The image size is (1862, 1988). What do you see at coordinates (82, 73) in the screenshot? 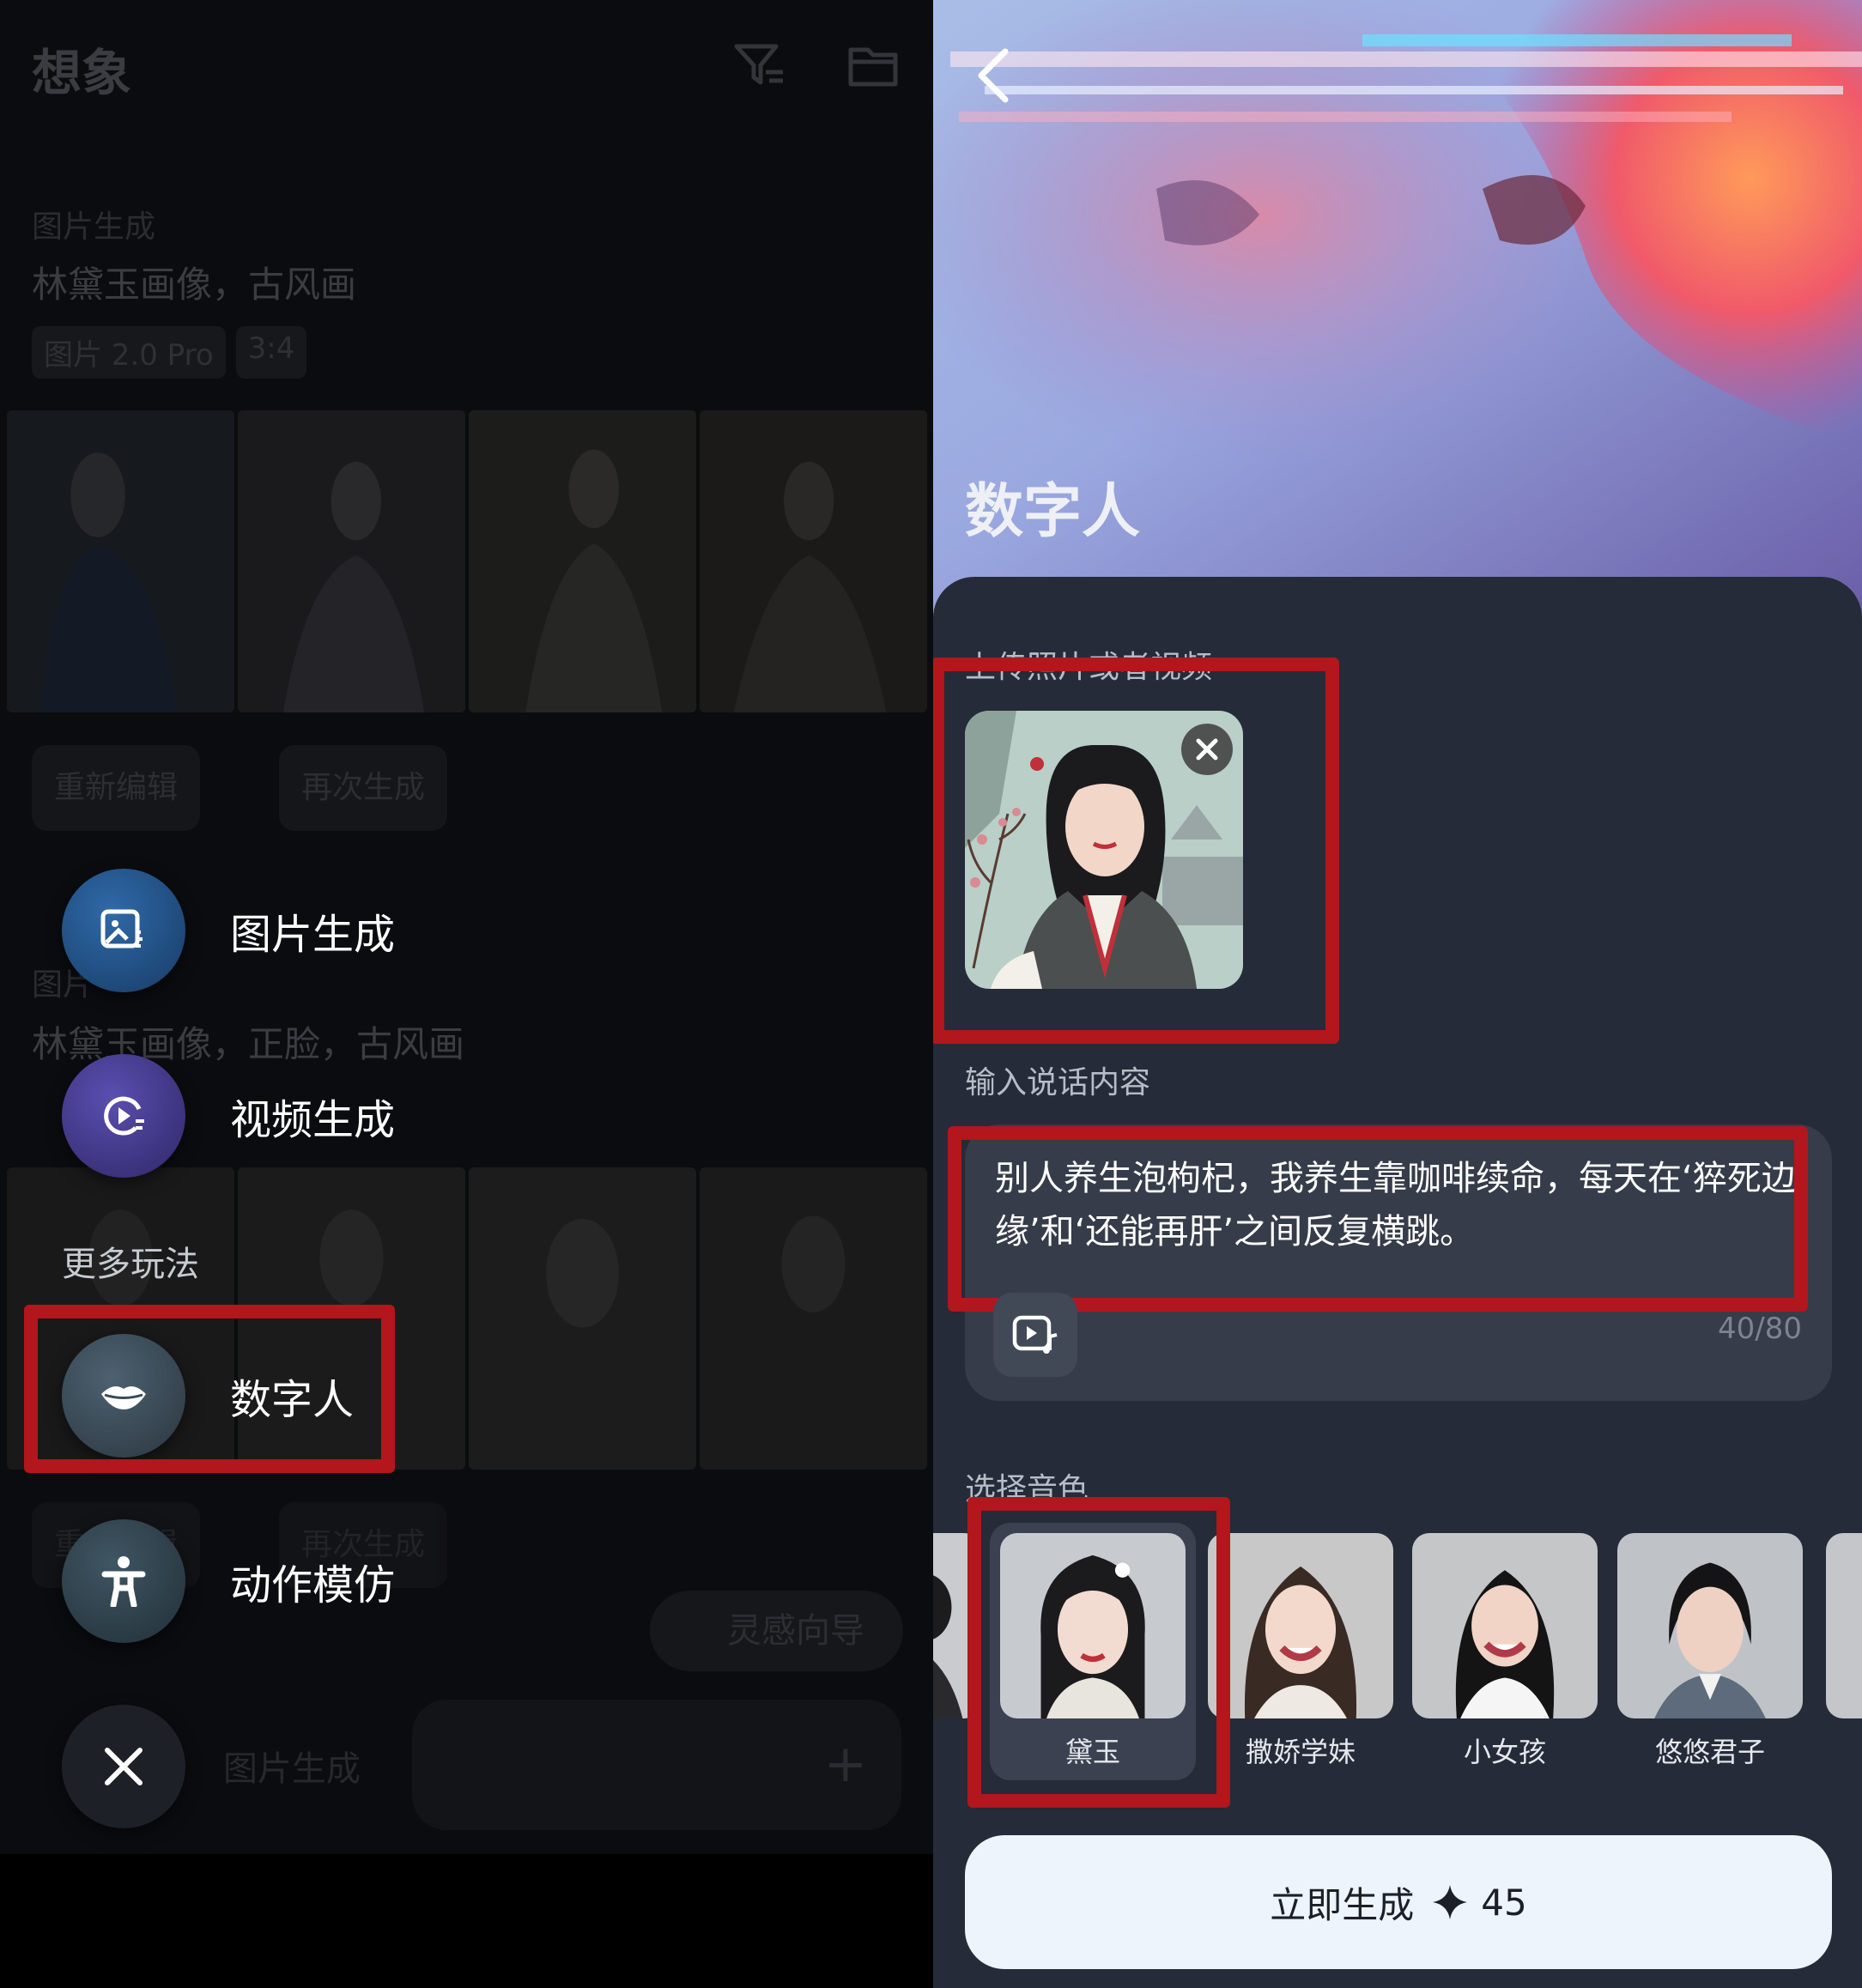
I see `app-title: 想象` at bounding box center [82, 73].